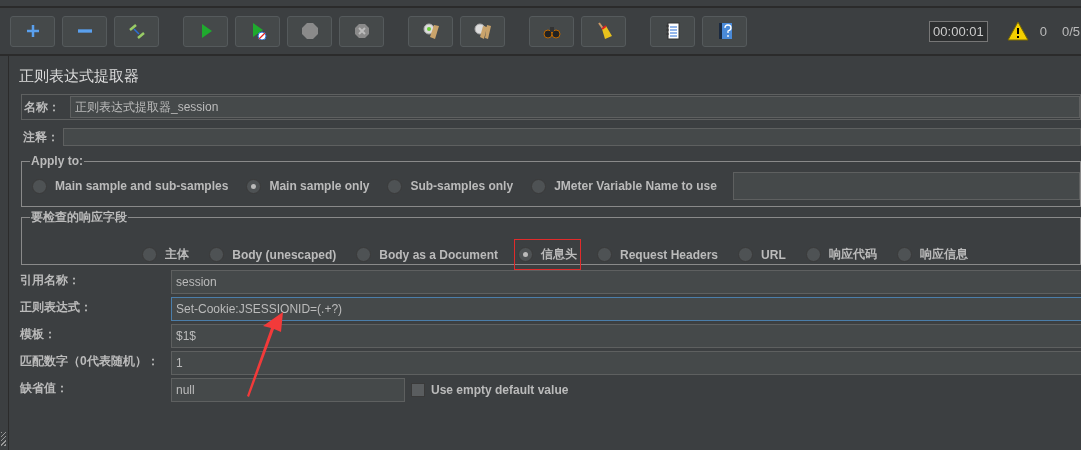 The width and height of the screenshot is (1081, 450). What do you see at coordinates (79, 76) in the screenshot?
I see `panel-title: 正则表达式提取器` at bounding box center [79, 76].